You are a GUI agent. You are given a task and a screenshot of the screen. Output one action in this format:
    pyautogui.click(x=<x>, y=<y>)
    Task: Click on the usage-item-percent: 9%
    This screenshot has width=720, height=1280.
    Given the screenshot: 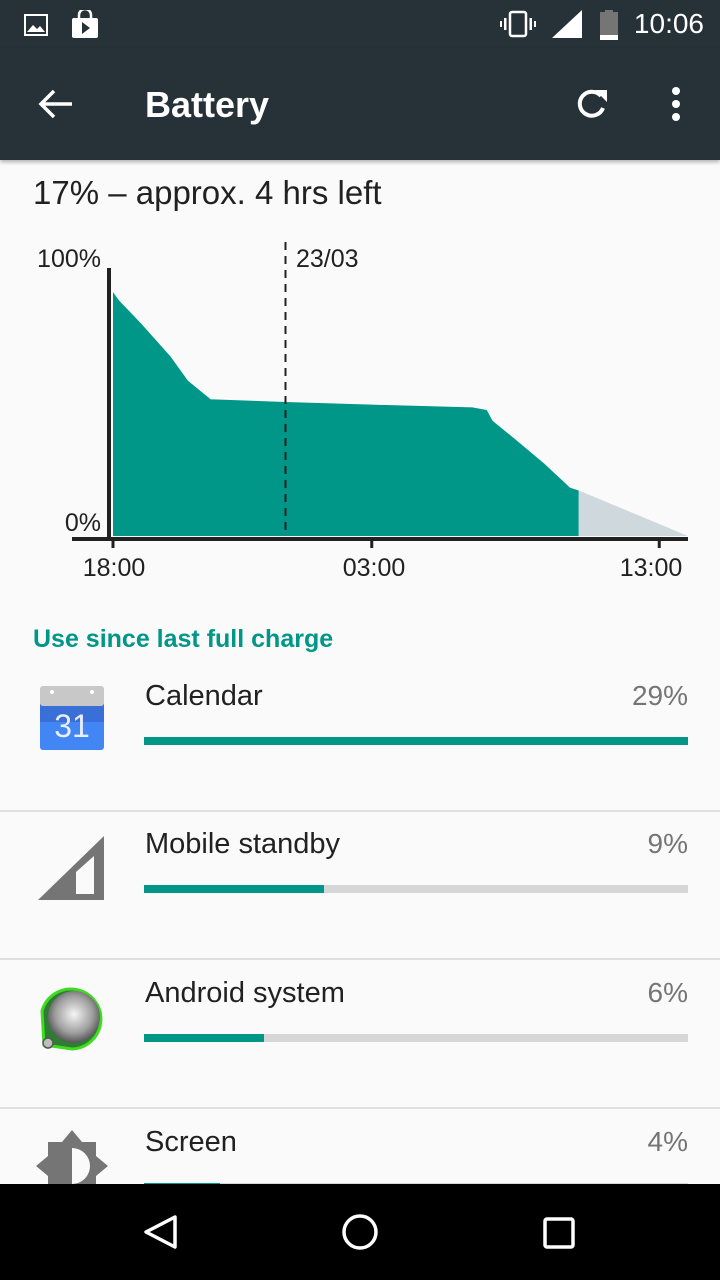 What is the action you would take?
    pyautogui.click(x=667, y=843)
    